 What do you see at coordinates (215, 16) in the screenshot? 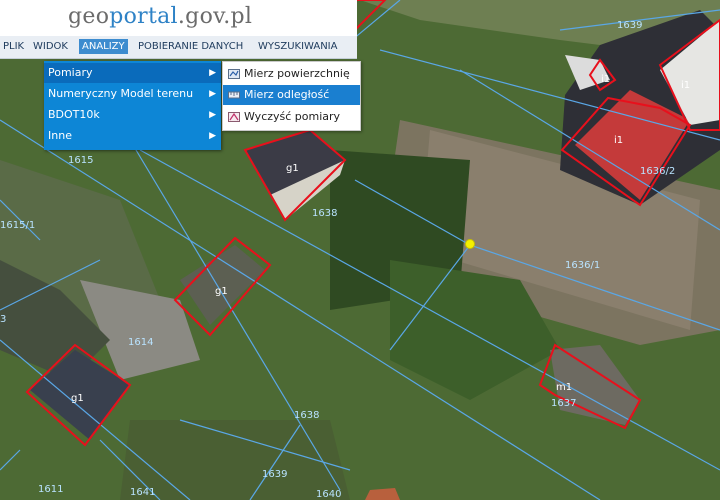
I see `logo-suffix: .gov.pl` at bounding box center [215, 16].